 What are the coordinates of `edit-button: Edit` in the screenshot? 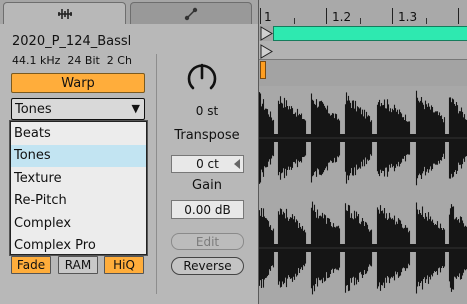 It's located at (207, 241).